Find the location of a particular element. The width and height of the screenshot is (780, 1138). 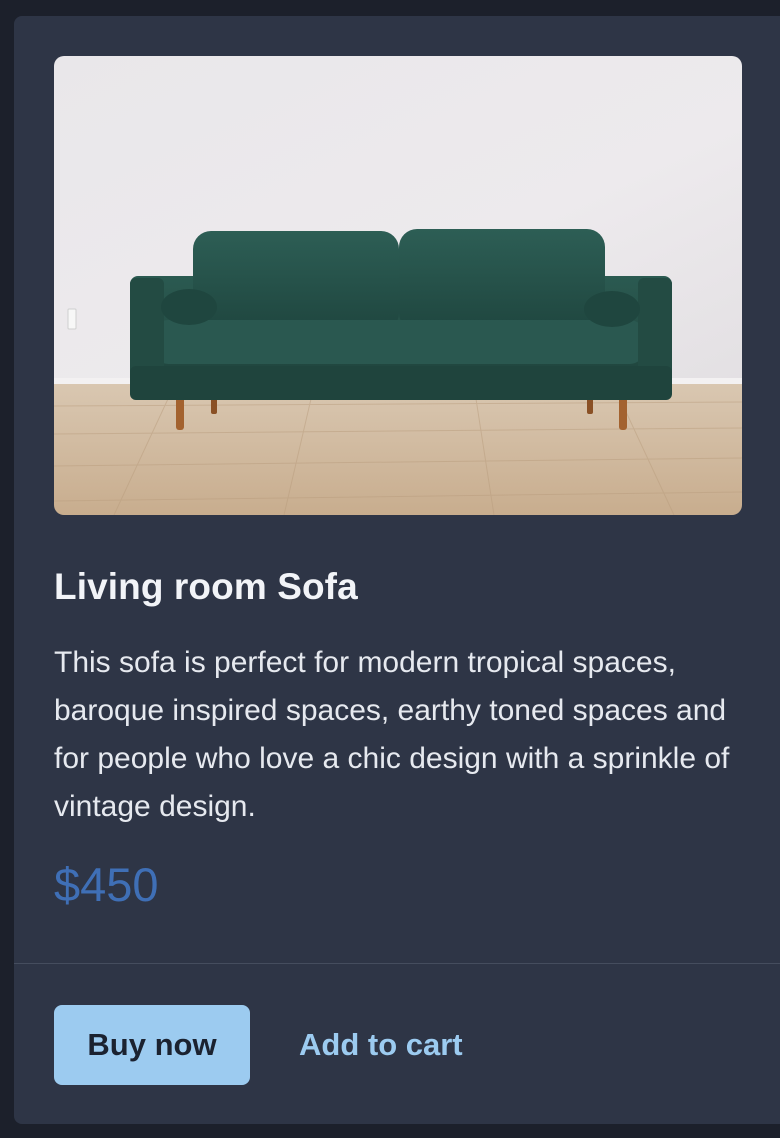

buy-now-button: Buy now is located at coordinates (152, 1045).